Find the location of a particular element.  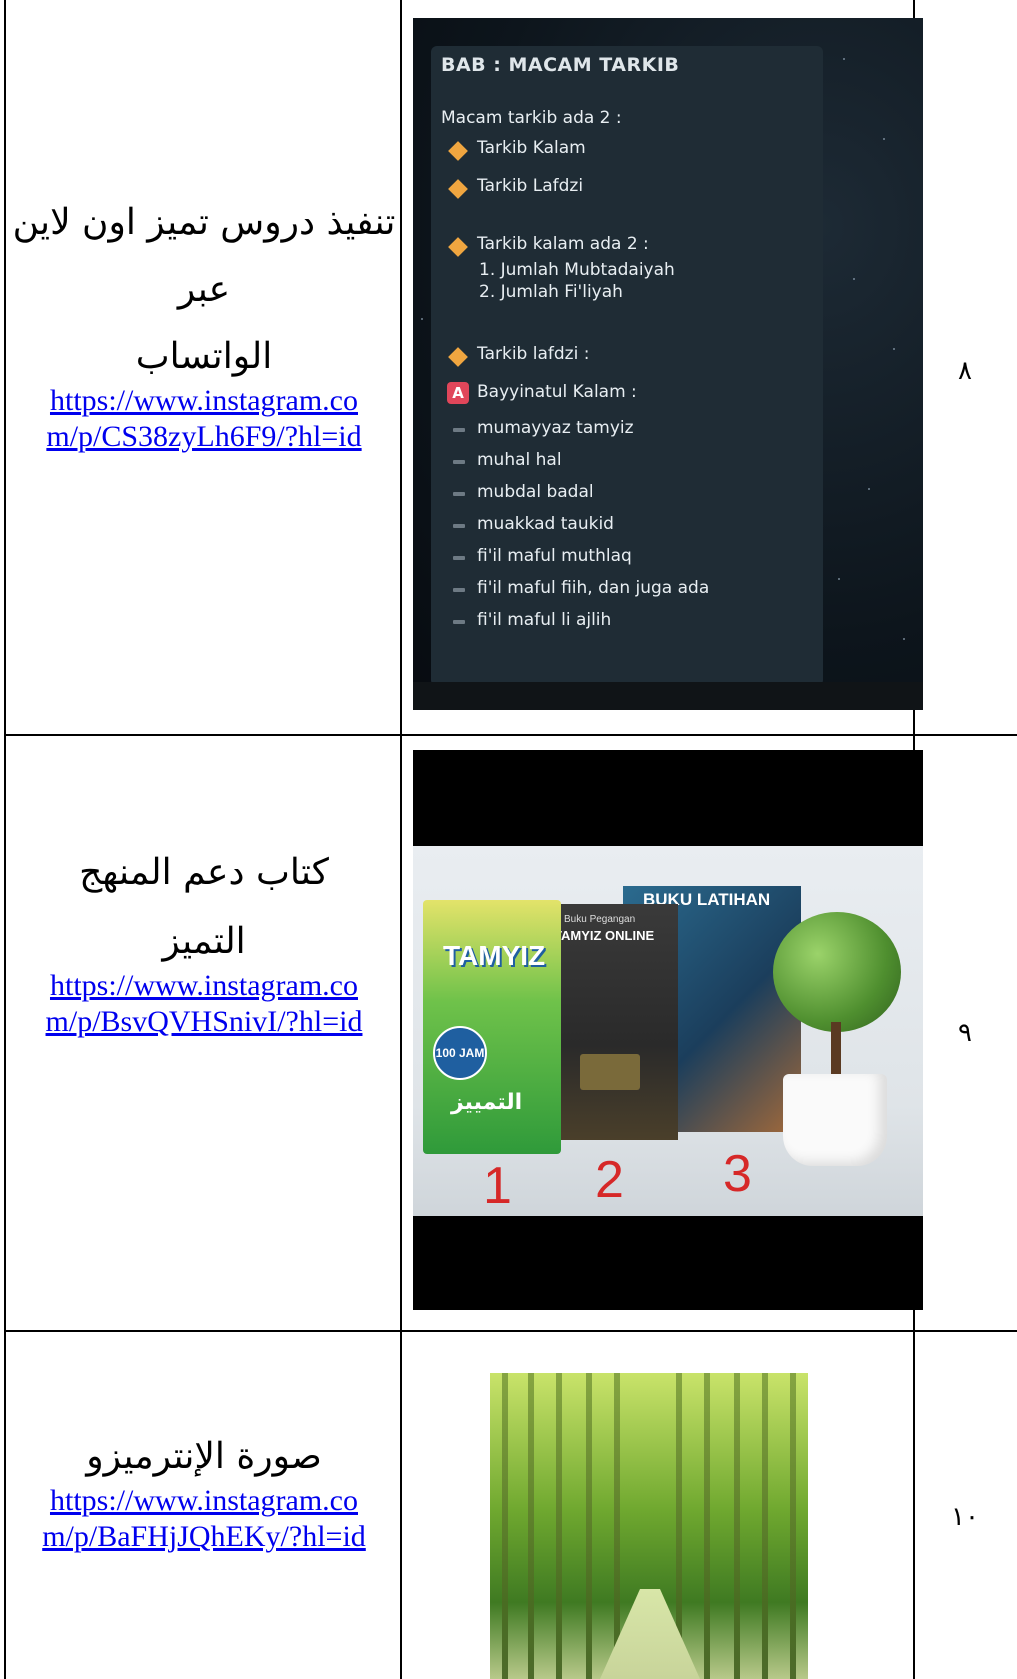

letter-a-badge-icon: A is located at coordinates (458, 393).